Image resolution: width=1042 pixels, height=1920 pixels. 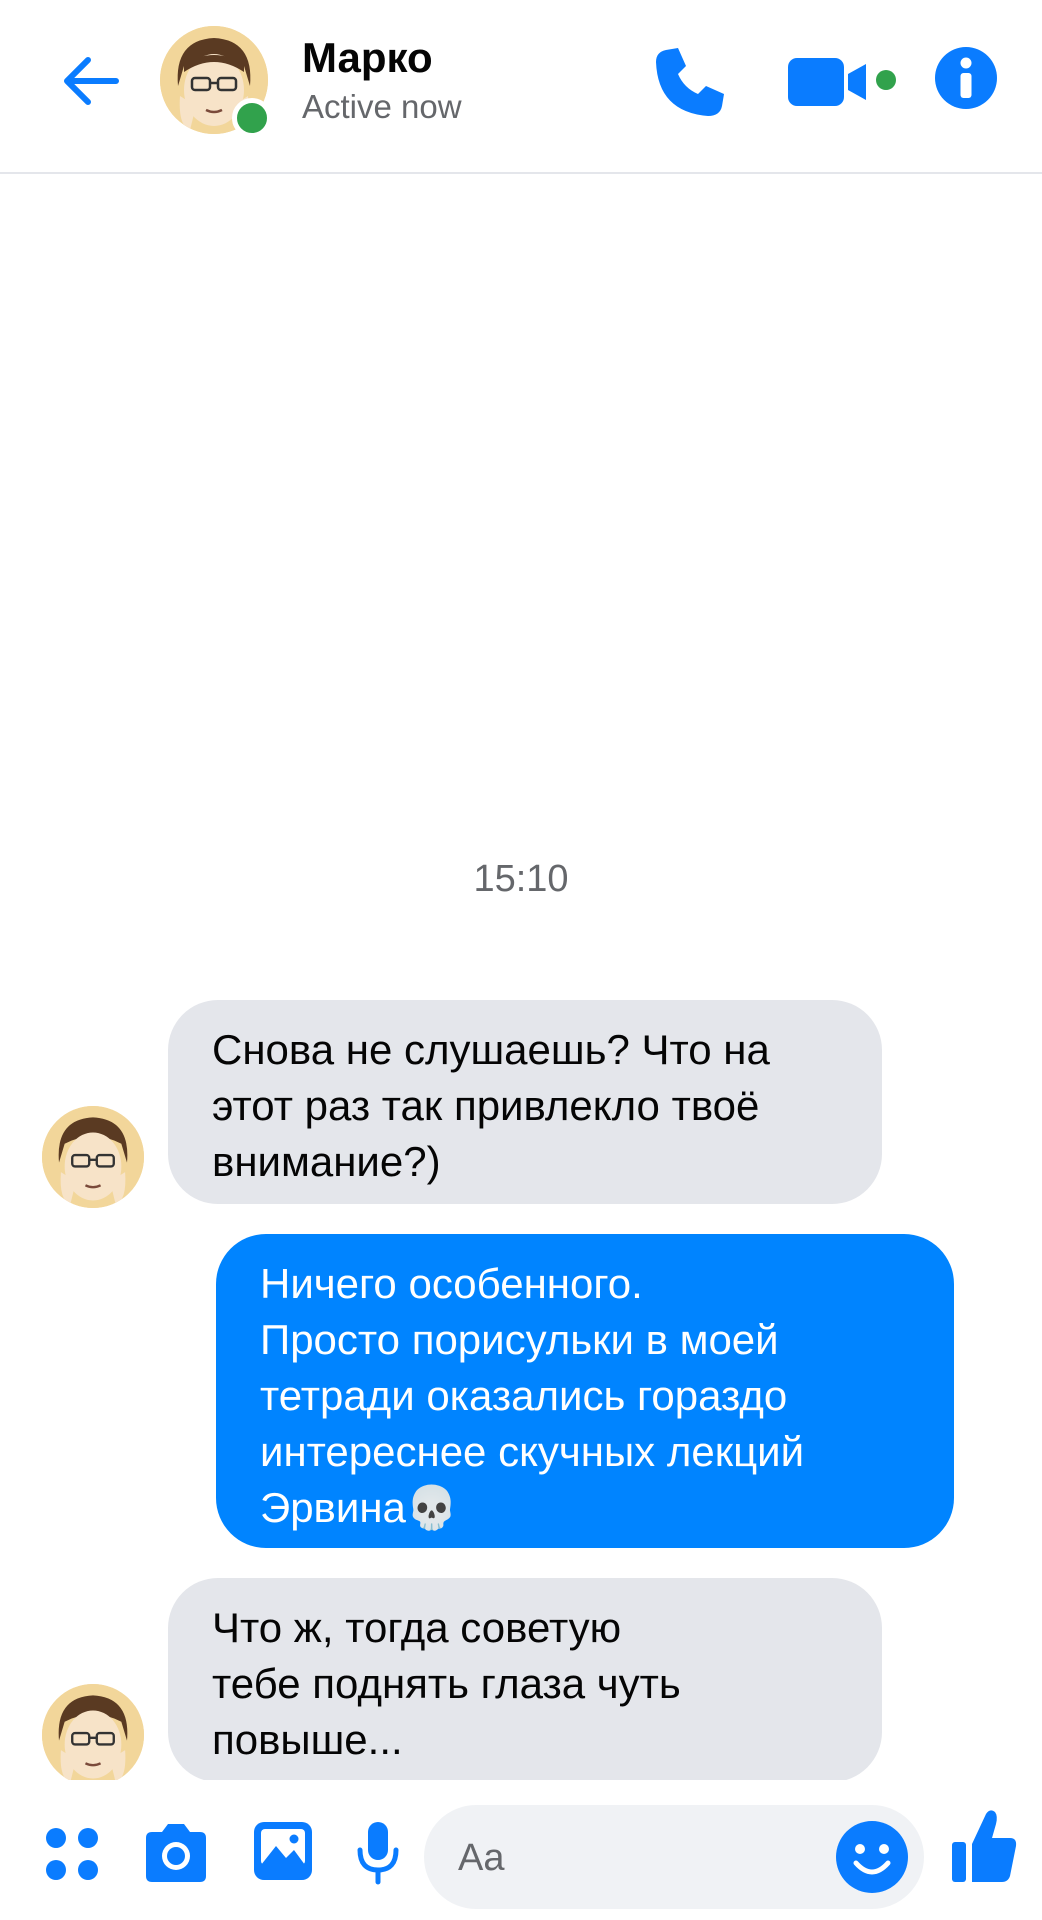 I want to click on online-indicator, so click(x=252, y=118).